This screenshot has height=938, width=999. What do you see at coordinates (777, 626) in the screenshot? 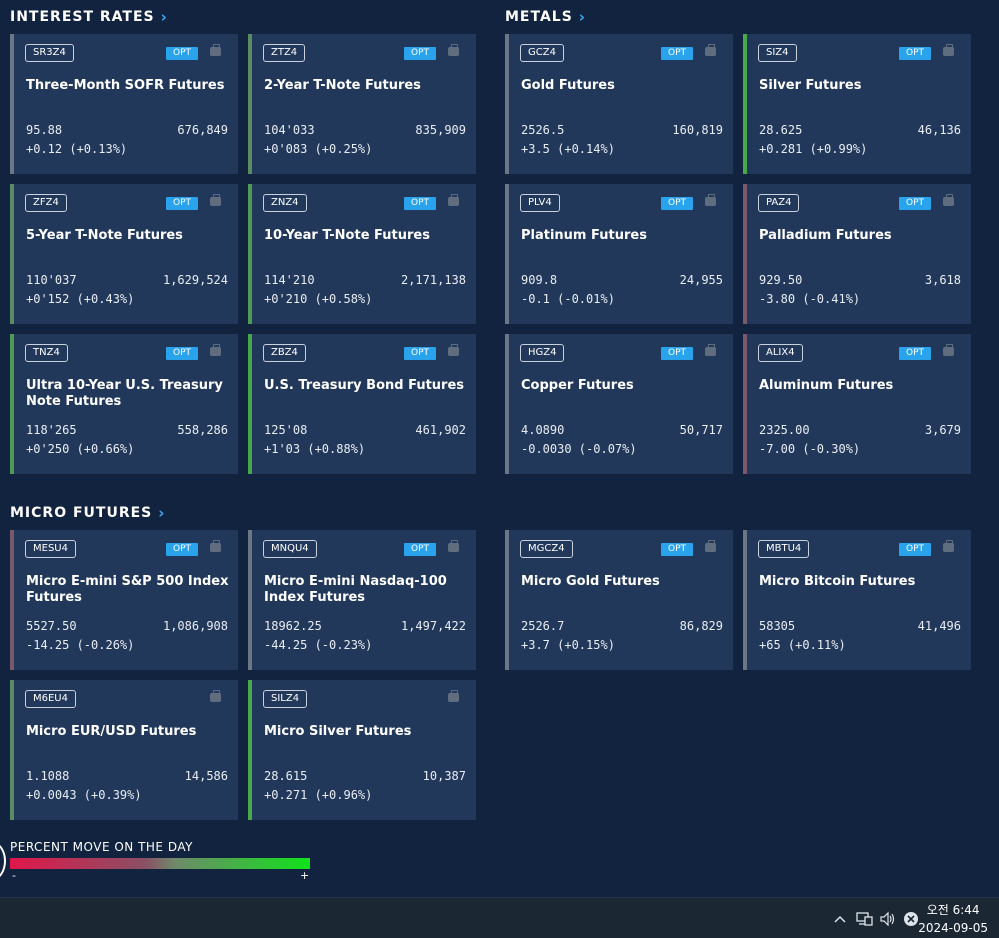
I see `last-price: 58305` at bounding box center [777, 626].